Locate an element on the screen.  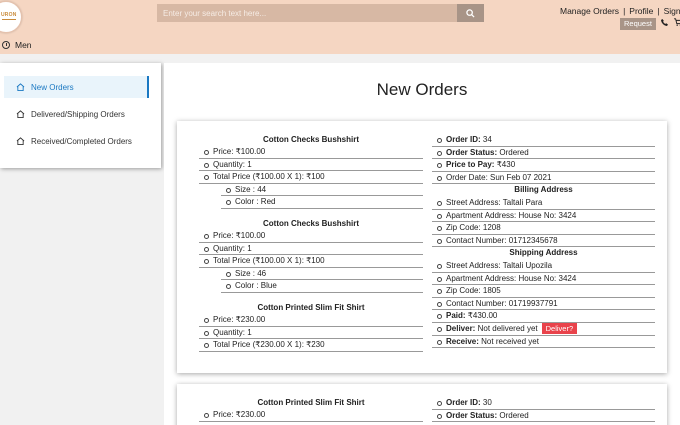
product-size: Size : 44 is located at coordinates (322, 190).